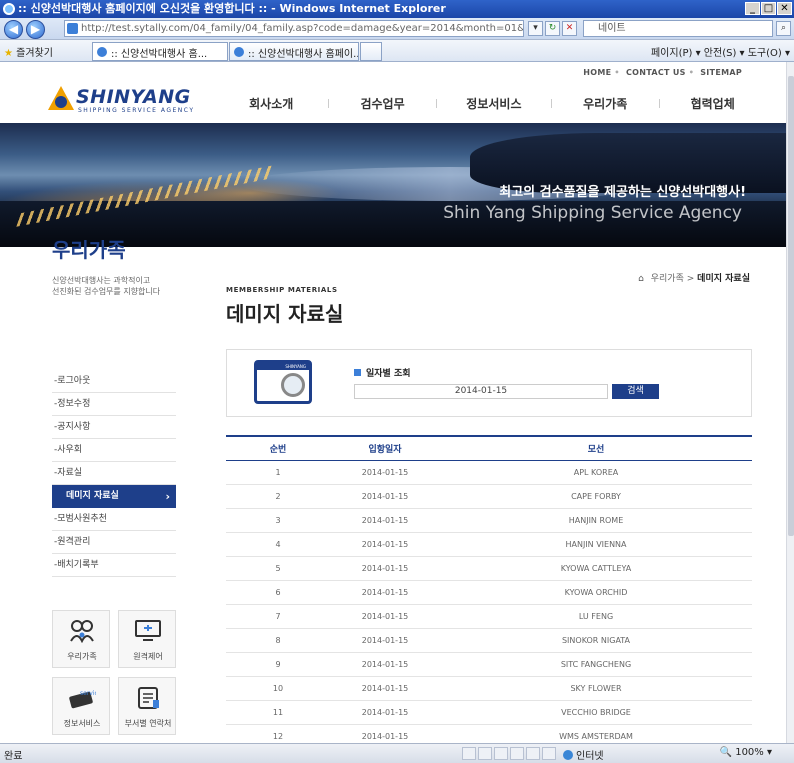 The width and height of the screenshot is (794, 763). What do you see at coordinates (784, 8) in the screenshot?
I see `close-window-button: ✕` at bounding box center [784, 8].